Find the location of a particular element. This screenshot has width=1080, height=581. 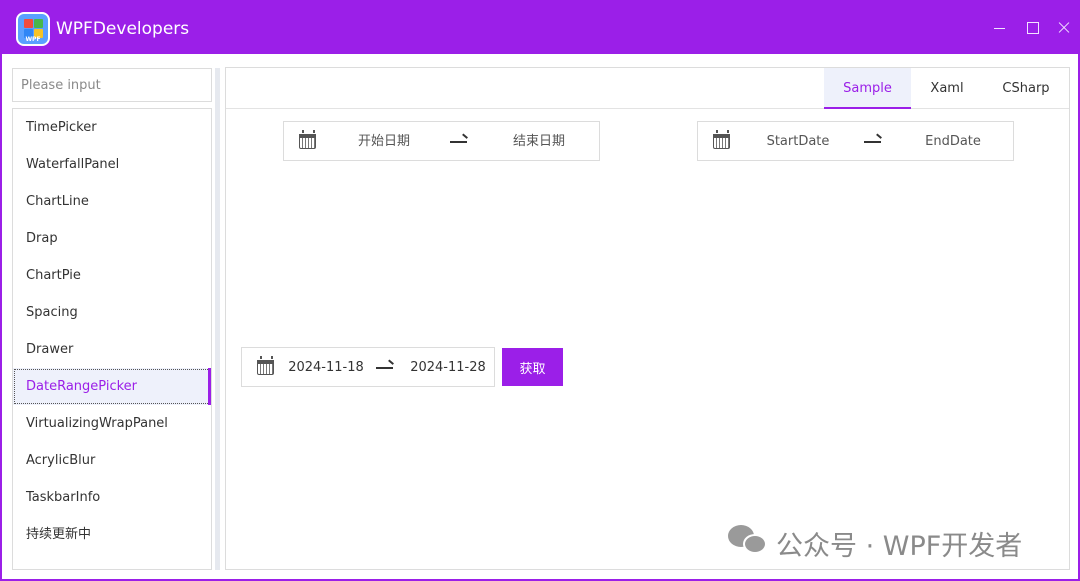

date-range-picker-filled: 2024-11-18 2024-11-28 is located at coordinates (368, 367).